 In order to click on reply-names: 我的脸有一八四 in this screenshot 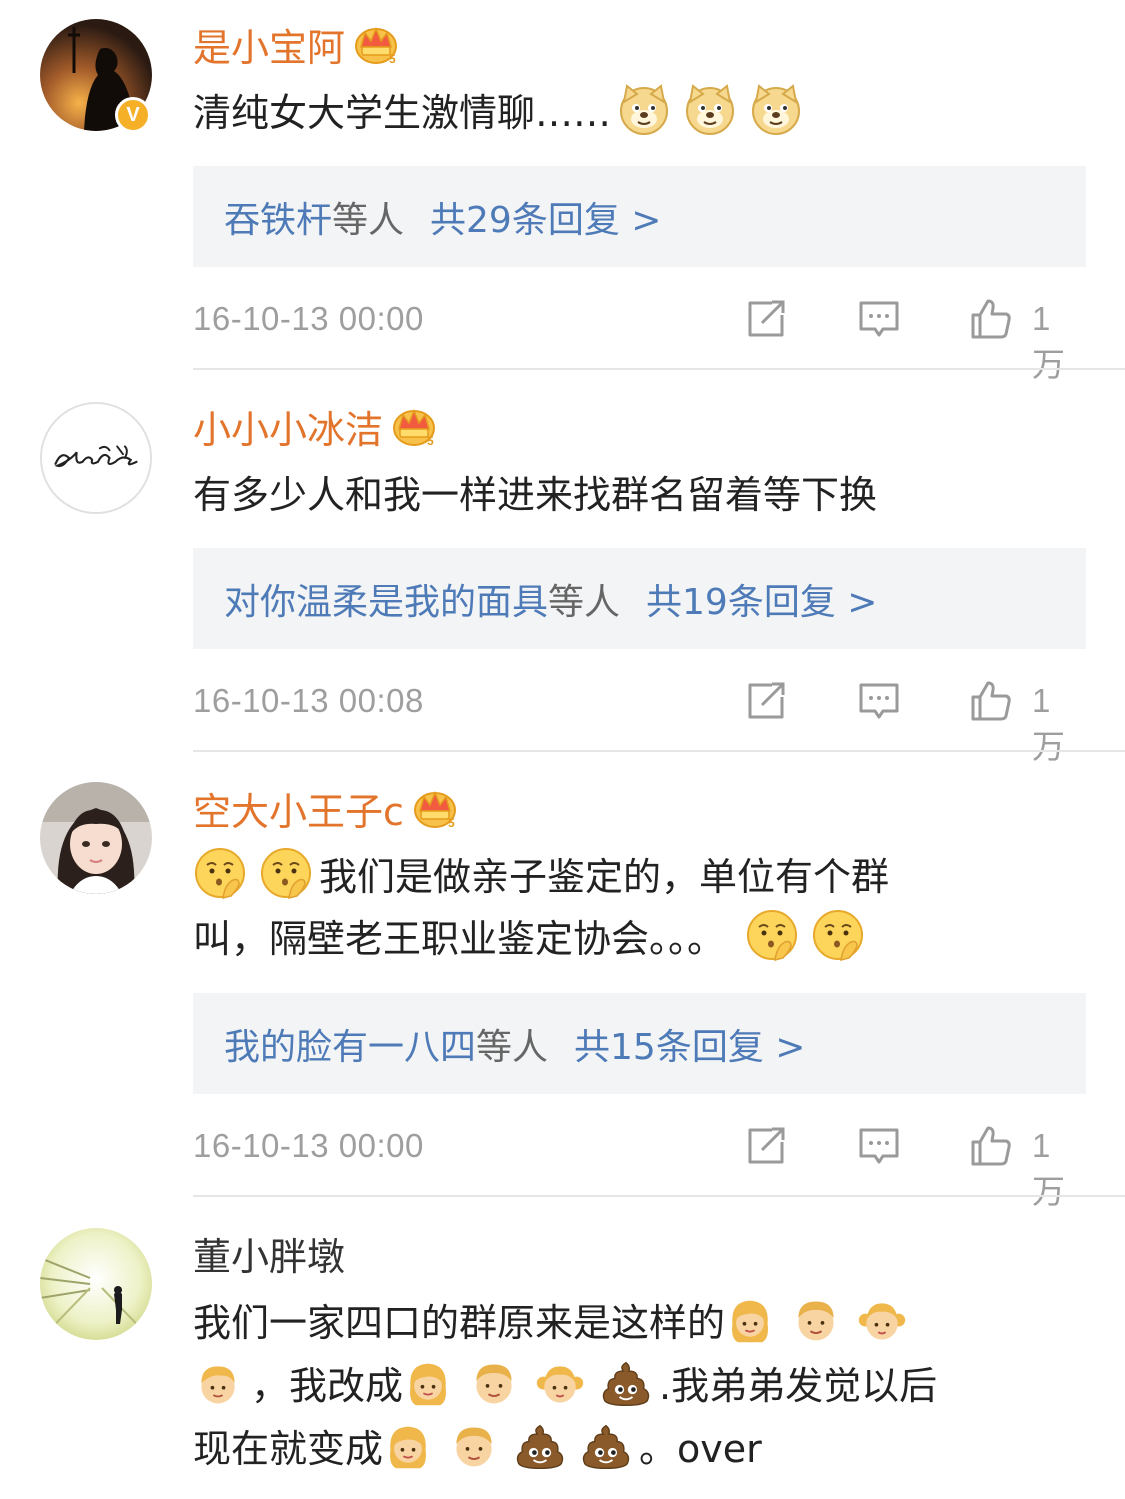, I will do `click(350, 1044)`.